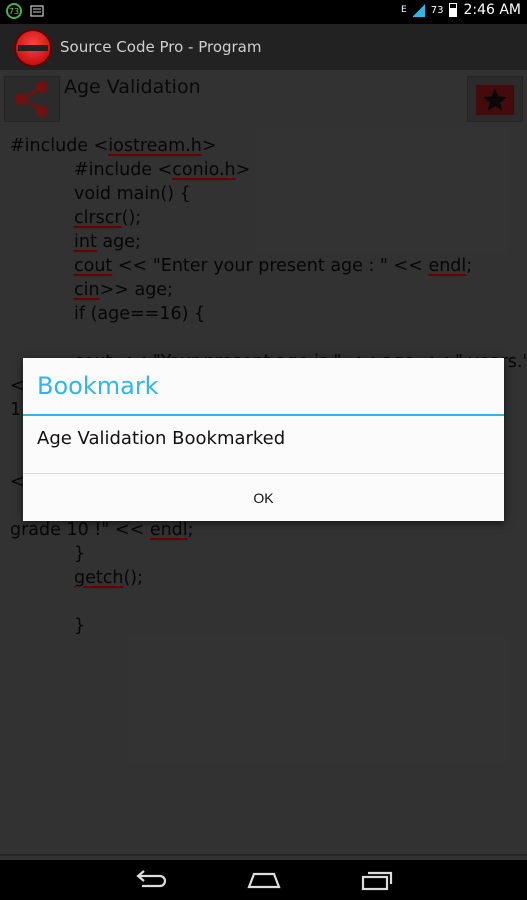 The image size is (527, 900). I want to click on app-title: Source Code Pro - Program, so click(161, 47).